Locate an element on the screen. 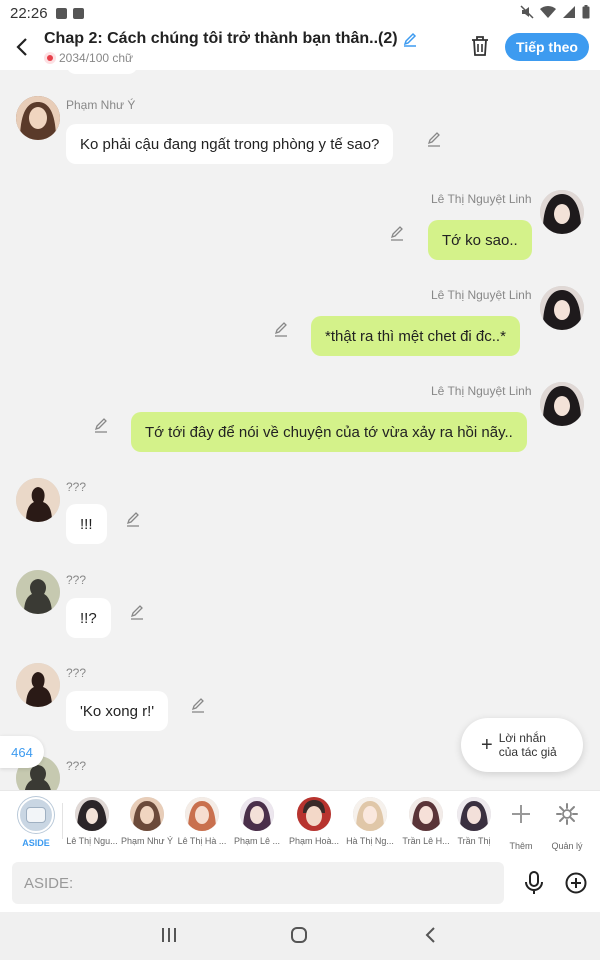 The height and width of the screenshot is (960, 600). add-circle-icon is located at coordinates (576, 883).